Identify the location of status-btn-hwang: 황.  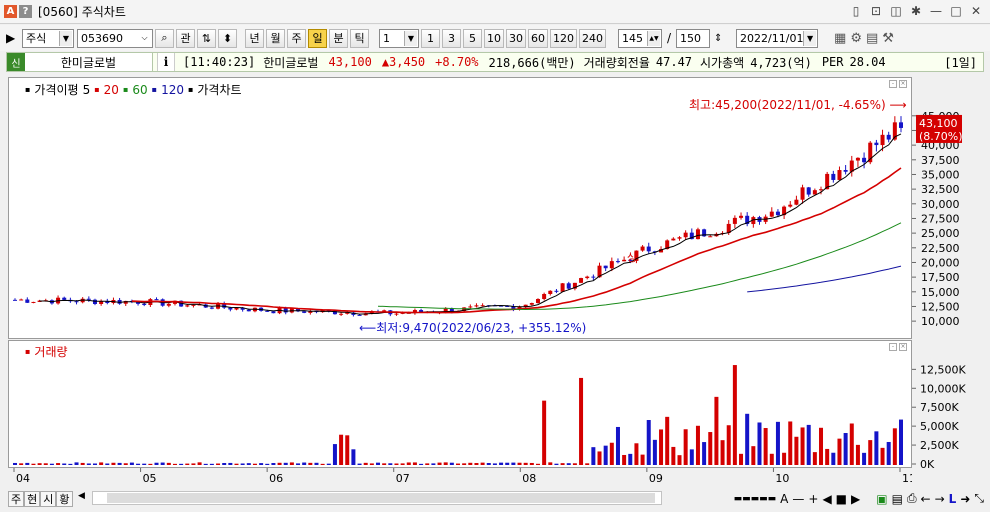
(64, 499).